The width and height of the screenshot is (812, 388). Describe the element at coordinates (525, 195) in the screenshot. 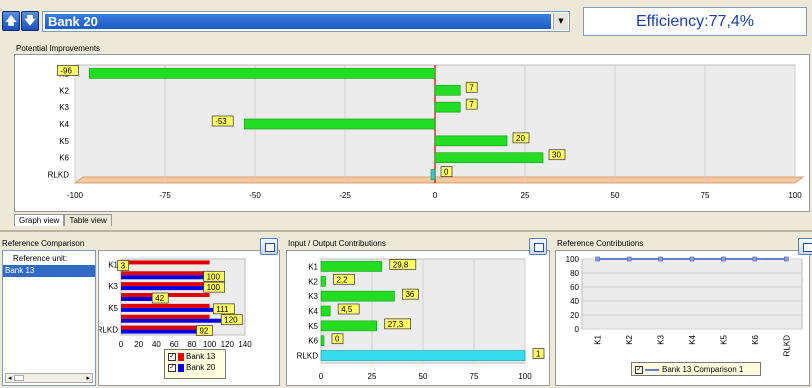

I see `x-tick-label: 25` at that location.